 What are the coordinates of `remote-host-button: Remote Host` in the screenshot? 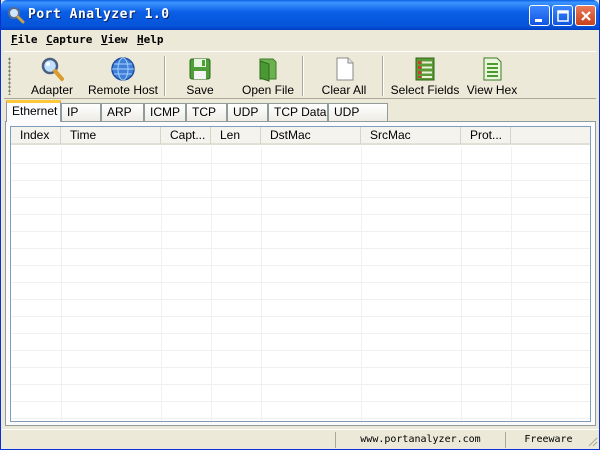 It's located at (123, 76).